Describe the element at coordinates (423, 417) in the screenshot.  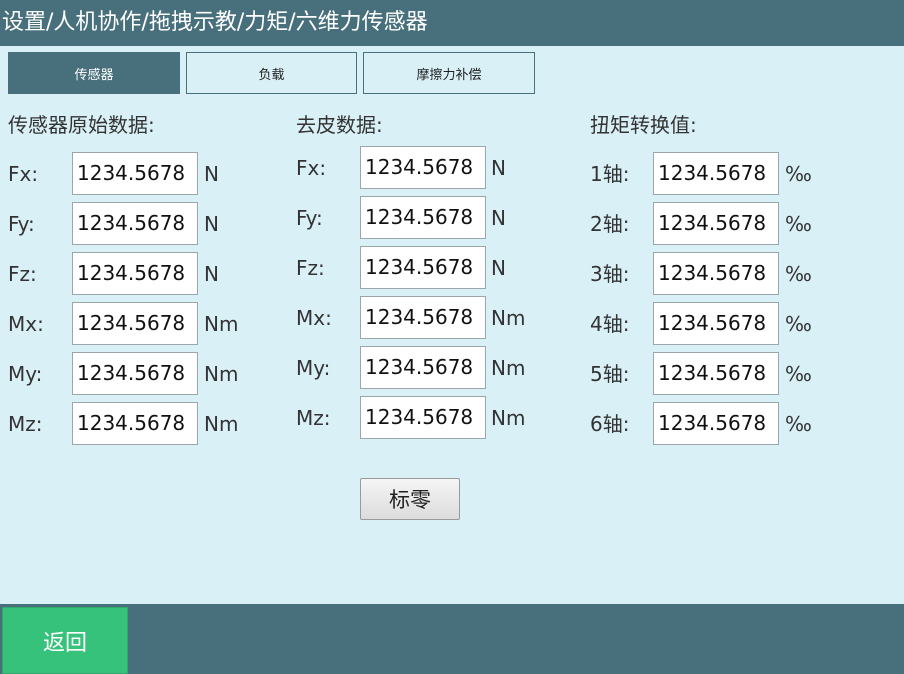
I see `tare-mz-field: 1234.5678` at that location.